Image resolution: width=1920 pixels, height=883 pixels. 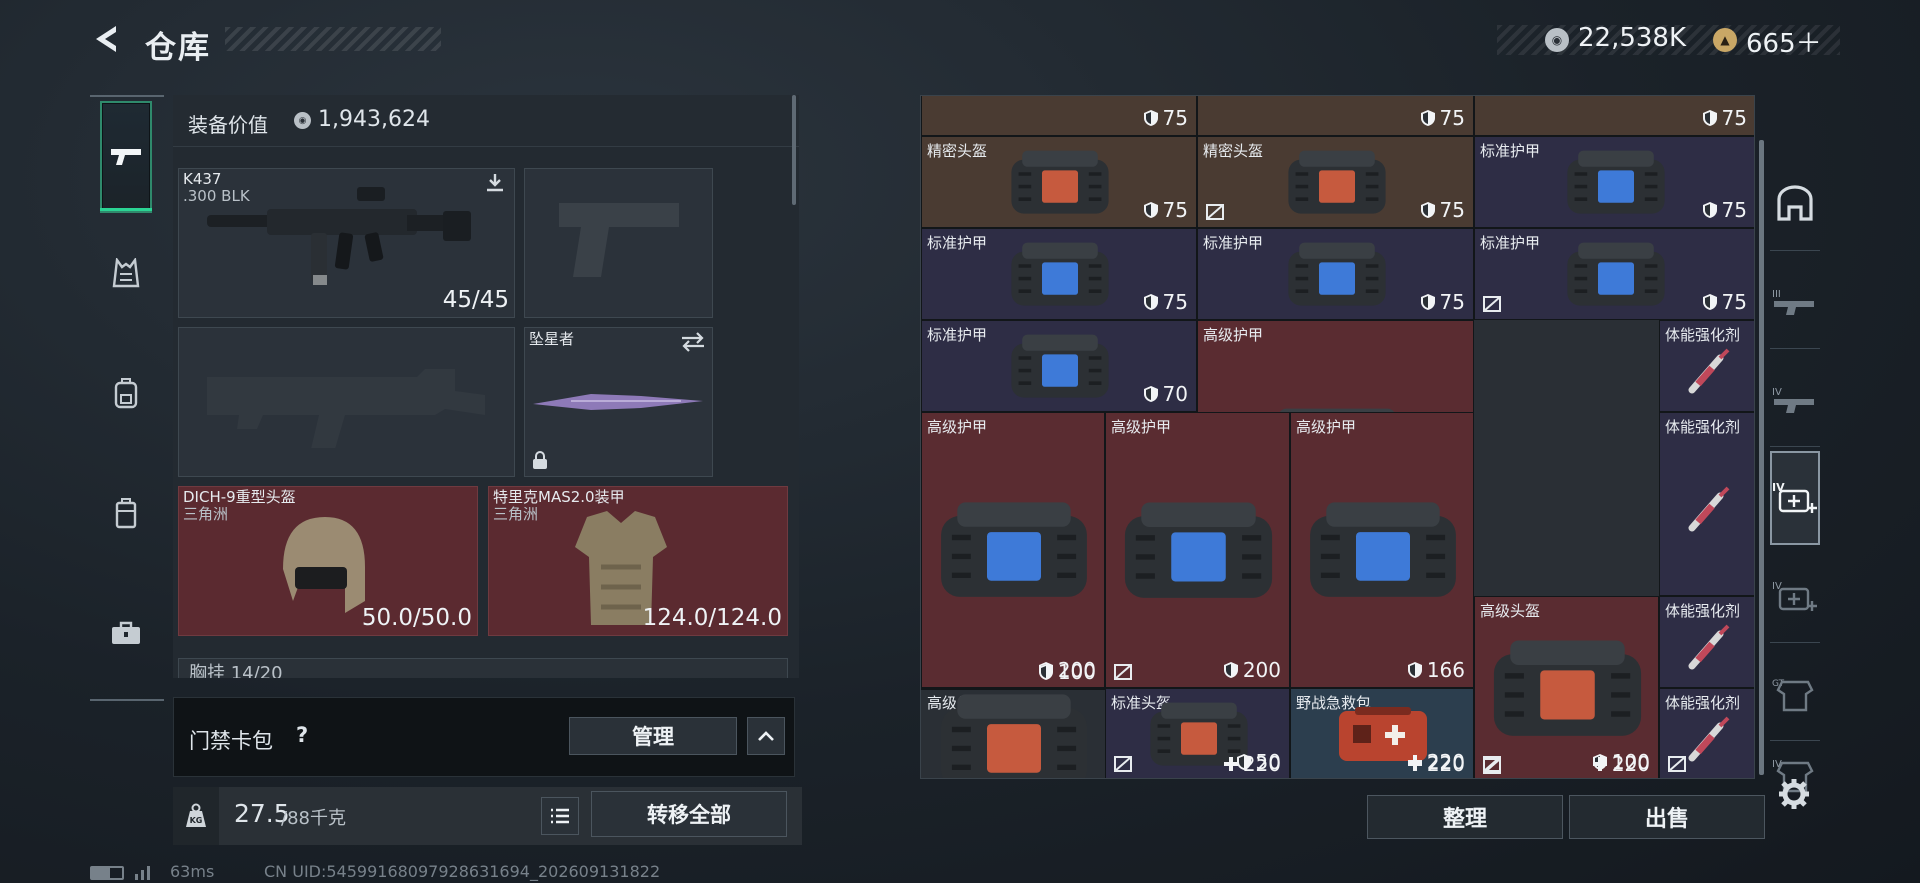 What do you see at coordinates (1795, 498) in the screenshot?
I see `rail-tab-tier4-medkit-selected: IV` at bounding box center [1795, 498].